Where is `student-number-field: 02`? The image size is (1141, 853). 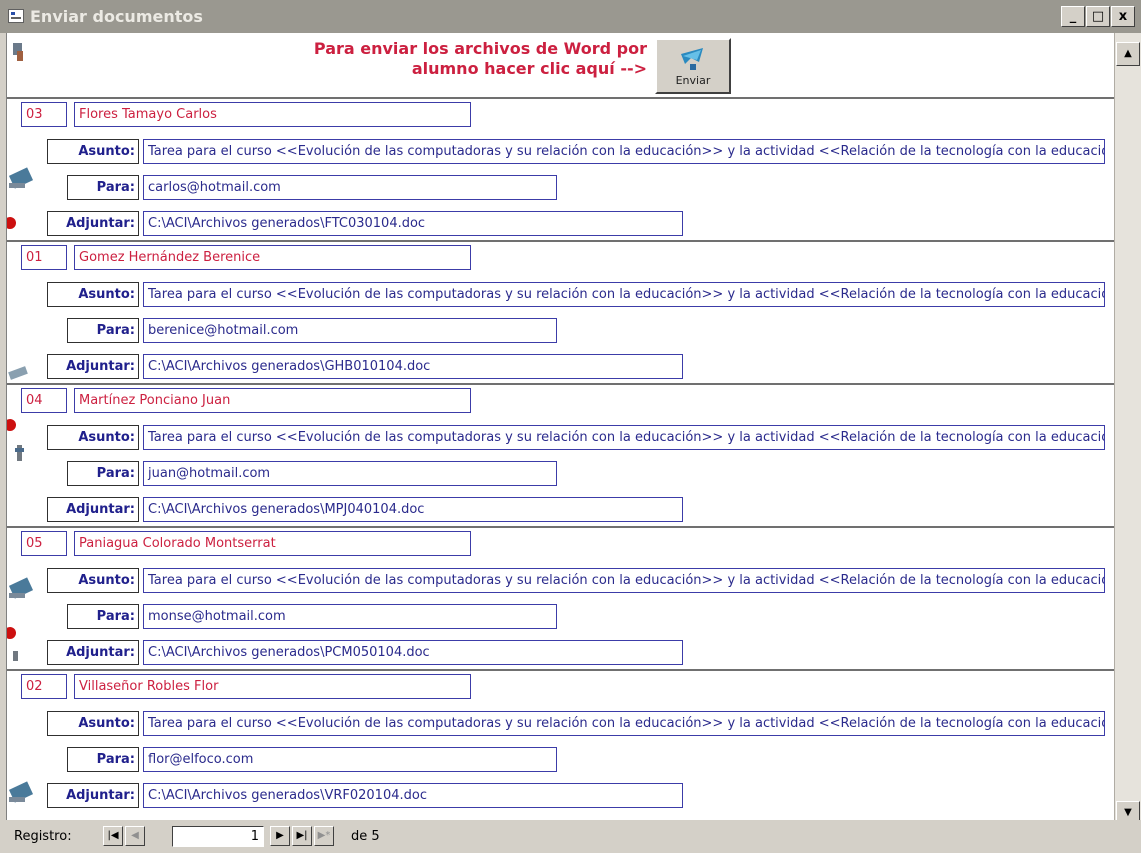 student-number-field: 02 is located at coordinates (44, 686).